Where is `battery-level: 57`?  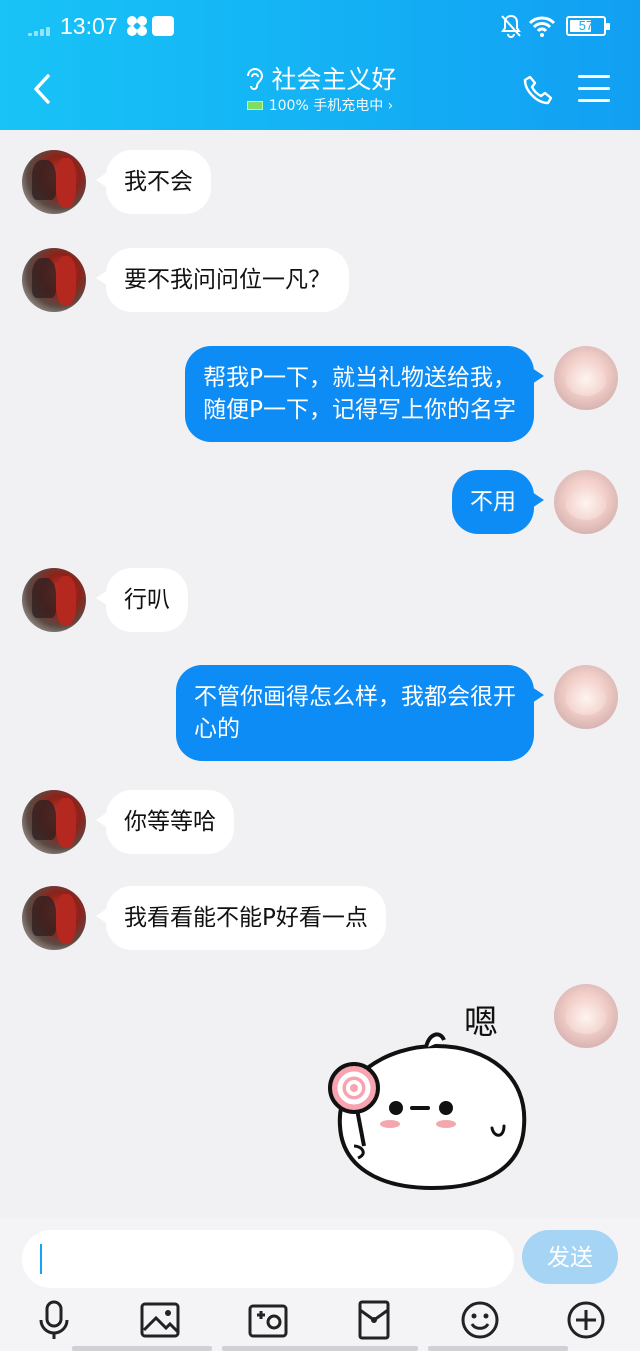
battery-level: 57 is located at coordinates (586, 25).